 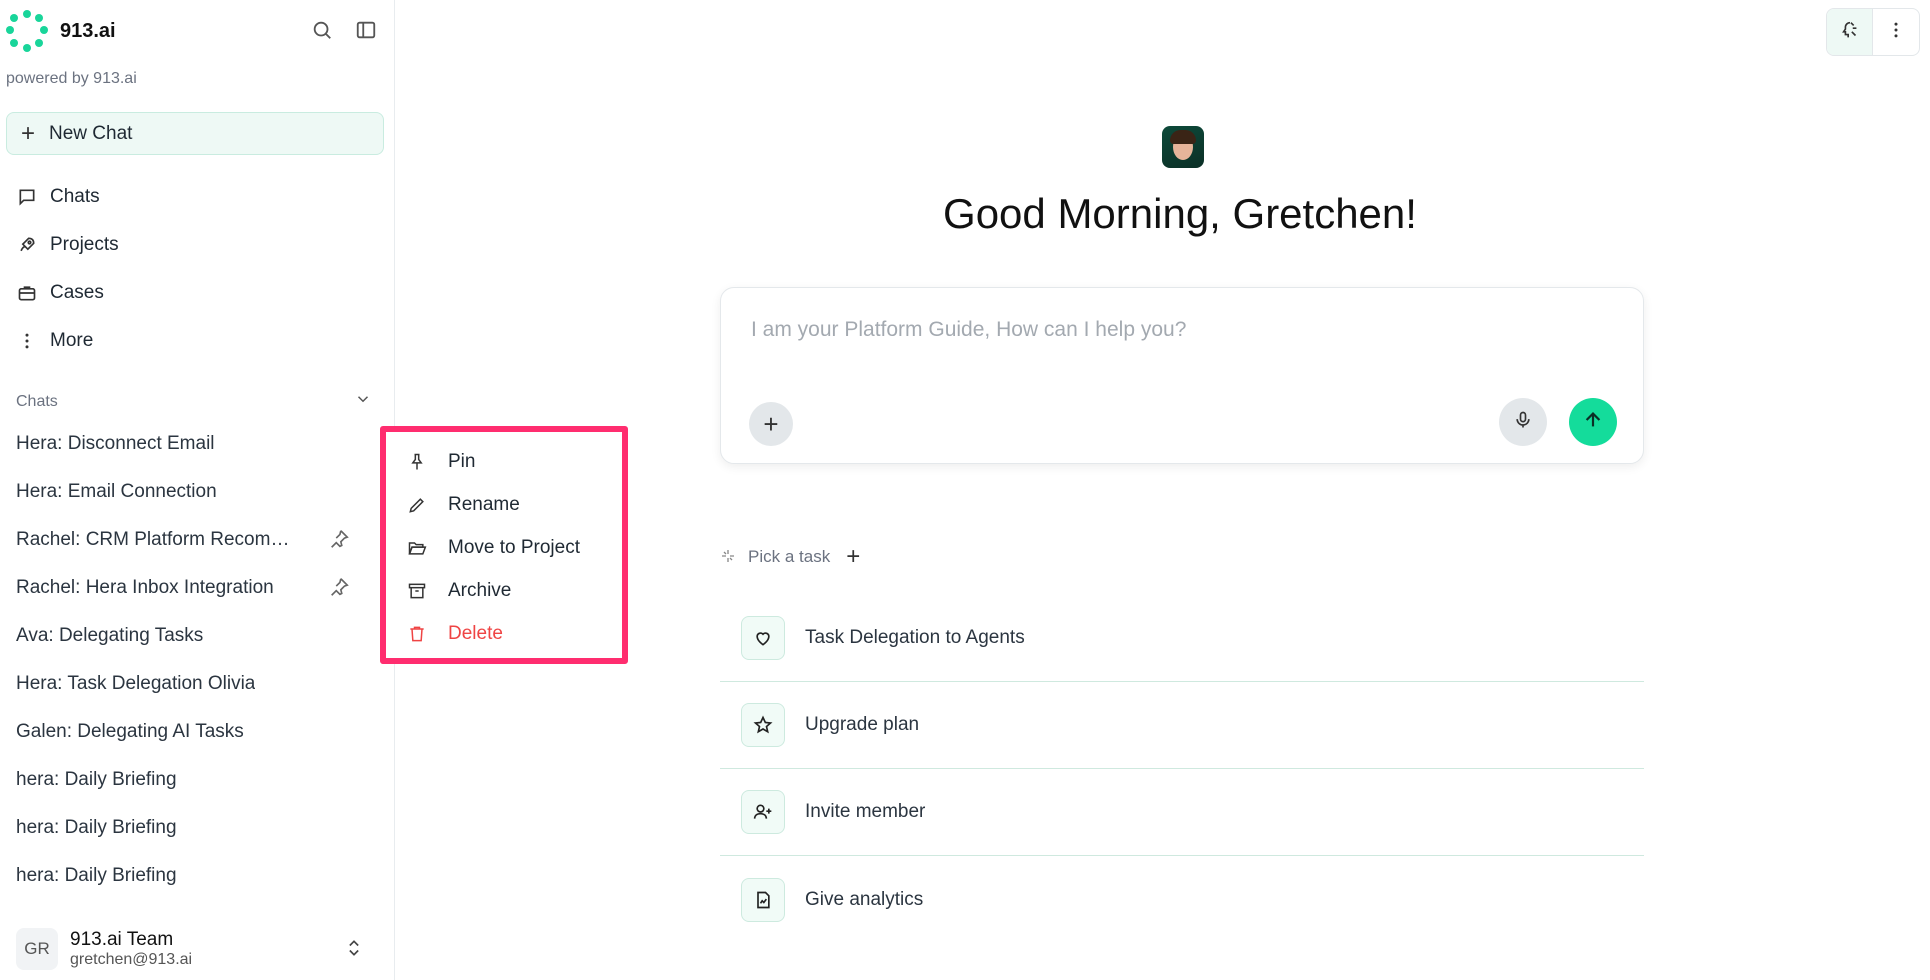 I want to click on more-options-button, so click(x=1896, y=32).